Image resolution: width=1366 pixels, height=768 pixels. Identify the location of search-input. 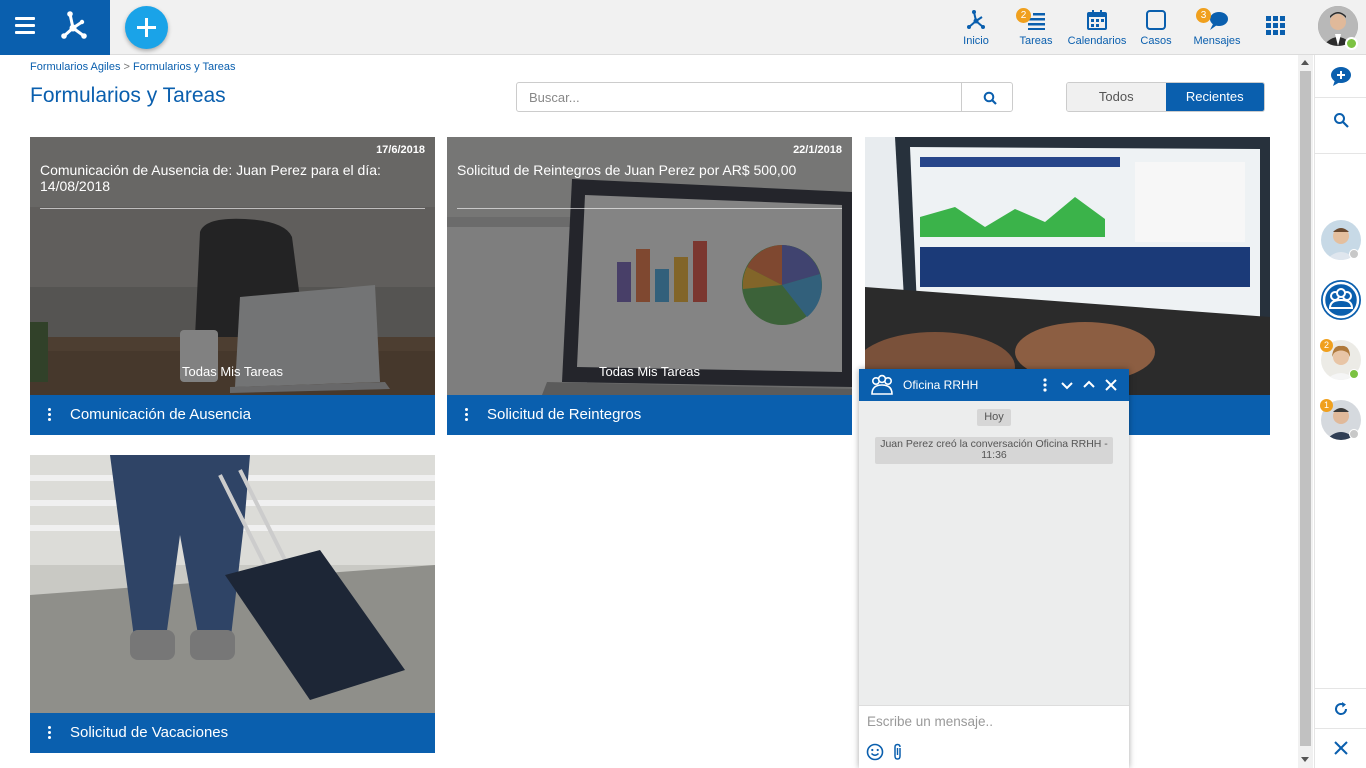
(739, 97).